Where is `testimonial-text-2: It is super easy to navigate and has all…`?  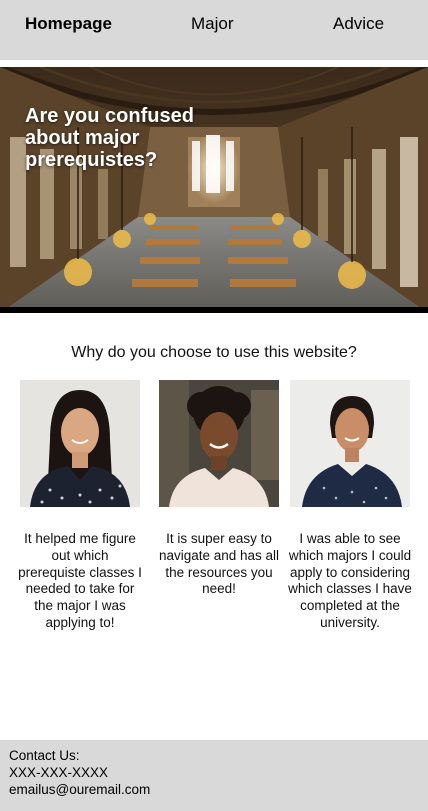 testimonial-text-2: It is super easy to navigate and has all… is located at coordinates (219, 564).